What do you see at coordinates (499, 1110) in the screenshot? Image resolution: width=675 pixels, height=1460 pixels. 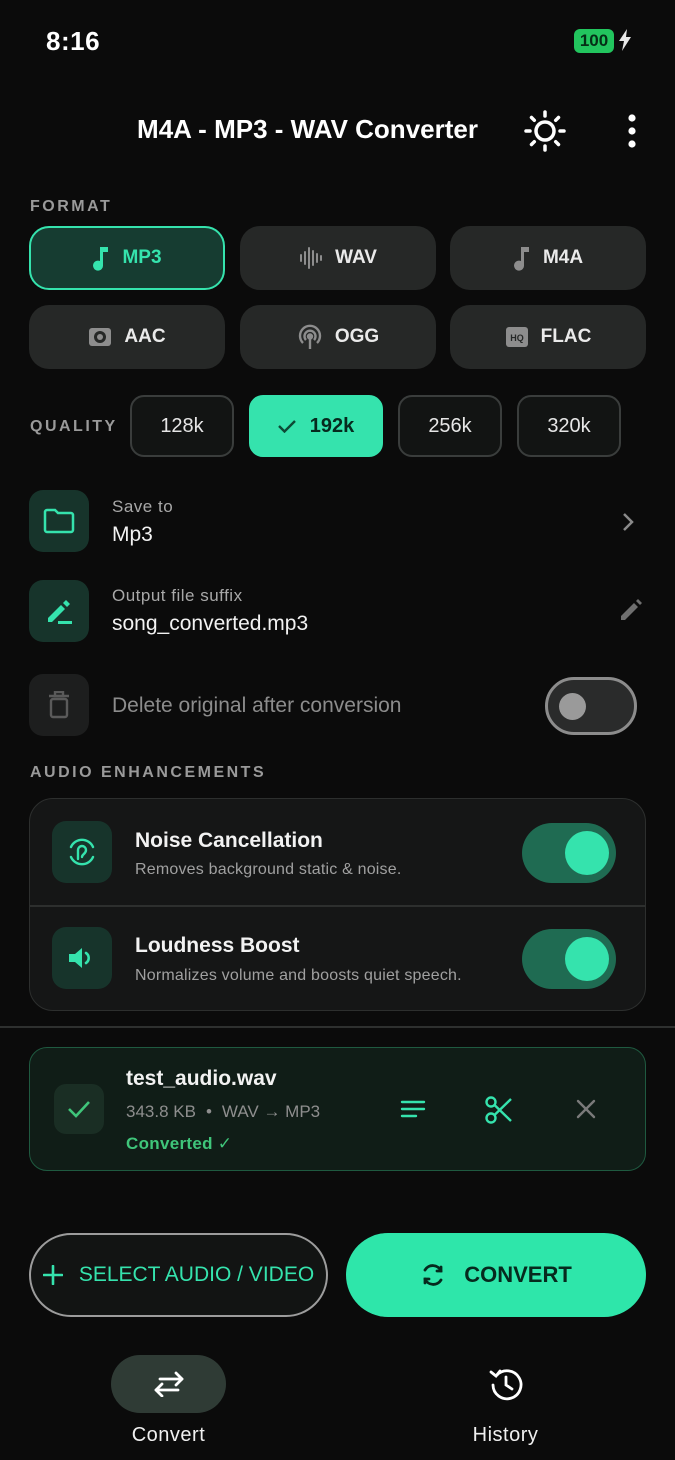 I see `scissors-icon` at bounding box center [499, 1110].